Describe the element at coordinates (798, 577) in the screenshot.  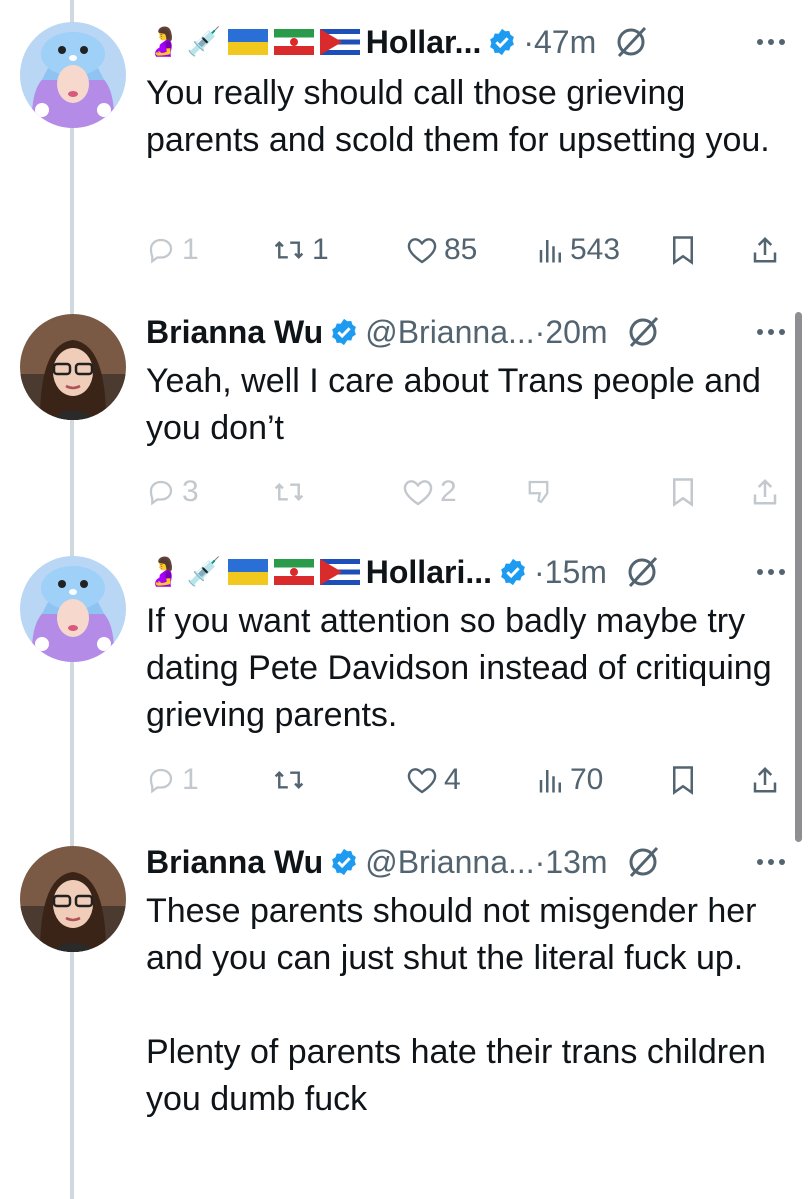
I see `scrollbar` at that location.